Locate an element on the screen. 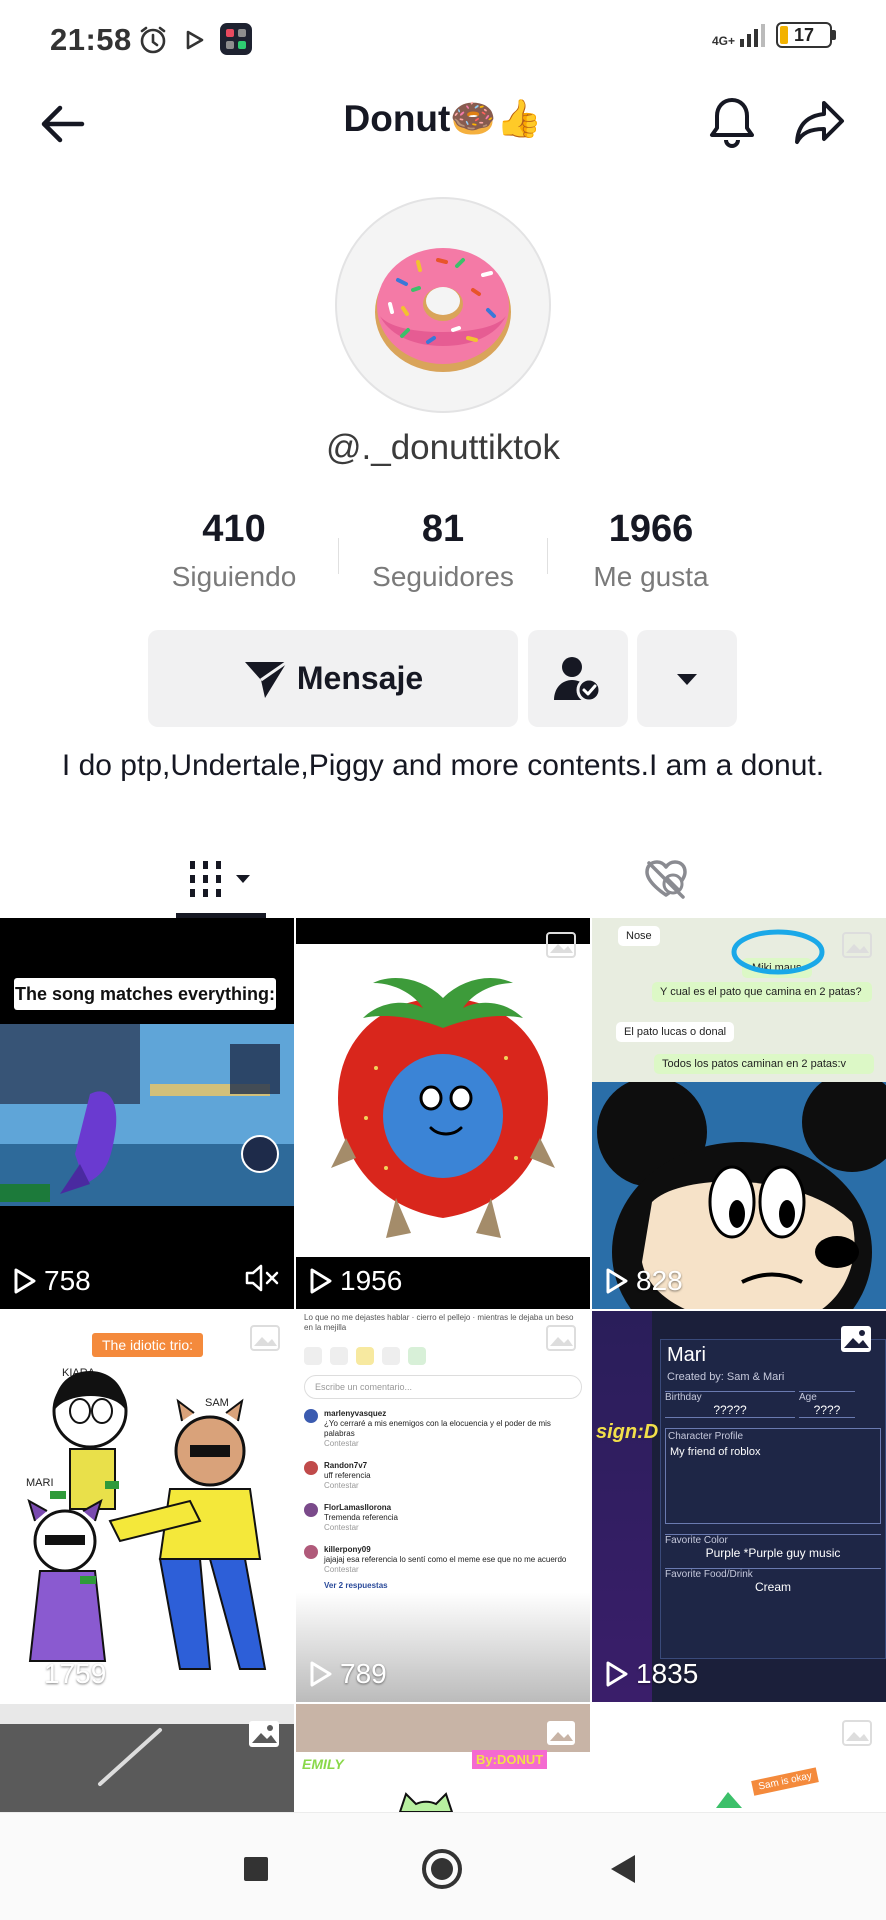 This screenshot has height=1920, width=886. bell-icon is located at coordinates (732, 123).